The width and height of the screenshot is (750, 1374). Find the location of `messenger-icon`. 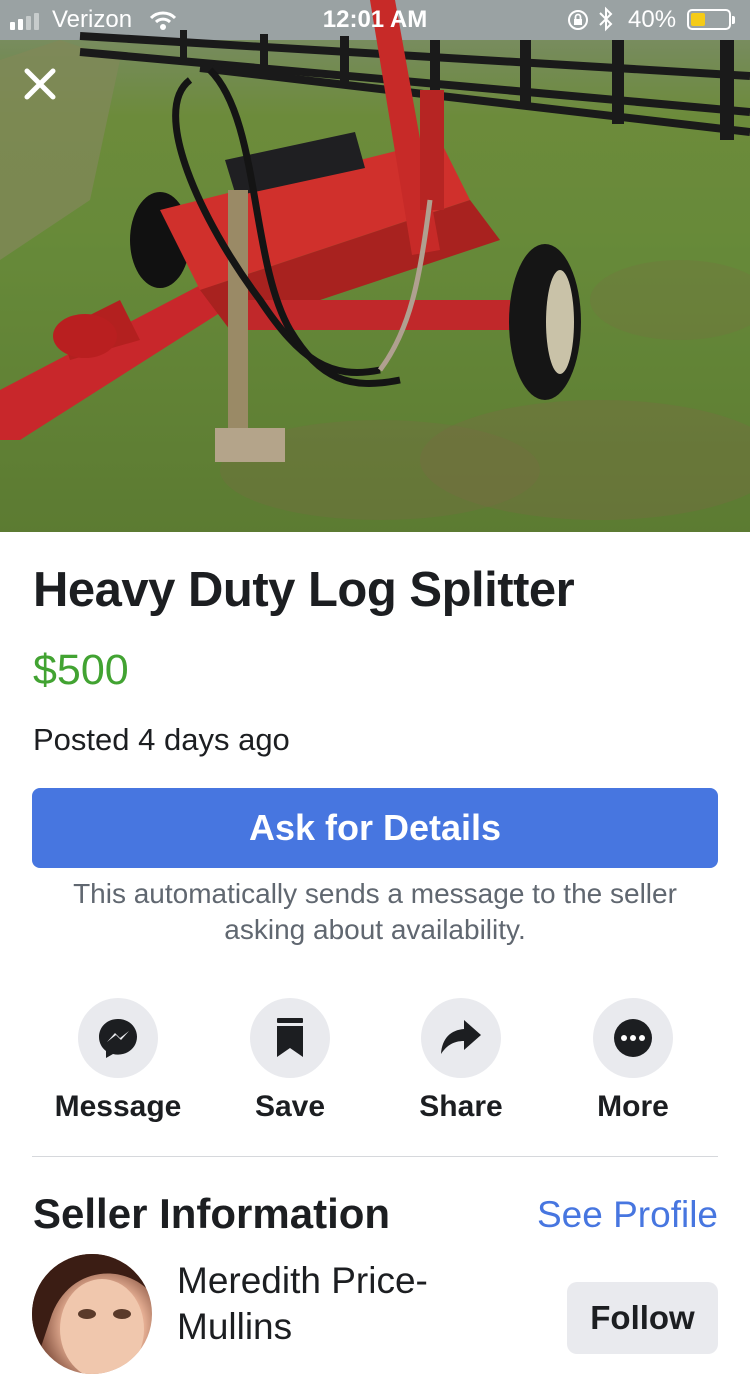

messenger-icon is located at coordinates (118, 1038).